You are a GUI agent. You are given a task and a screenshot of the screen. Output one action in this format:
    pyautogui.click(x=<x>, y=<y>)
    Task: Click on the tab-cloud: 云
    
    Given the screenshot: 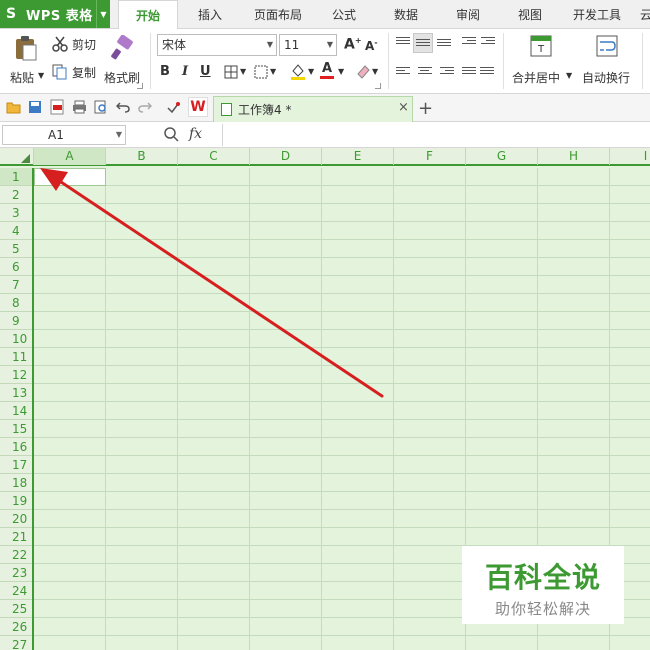 What is the action you would take?
    pyautogui.click(x=645, y=14)
    